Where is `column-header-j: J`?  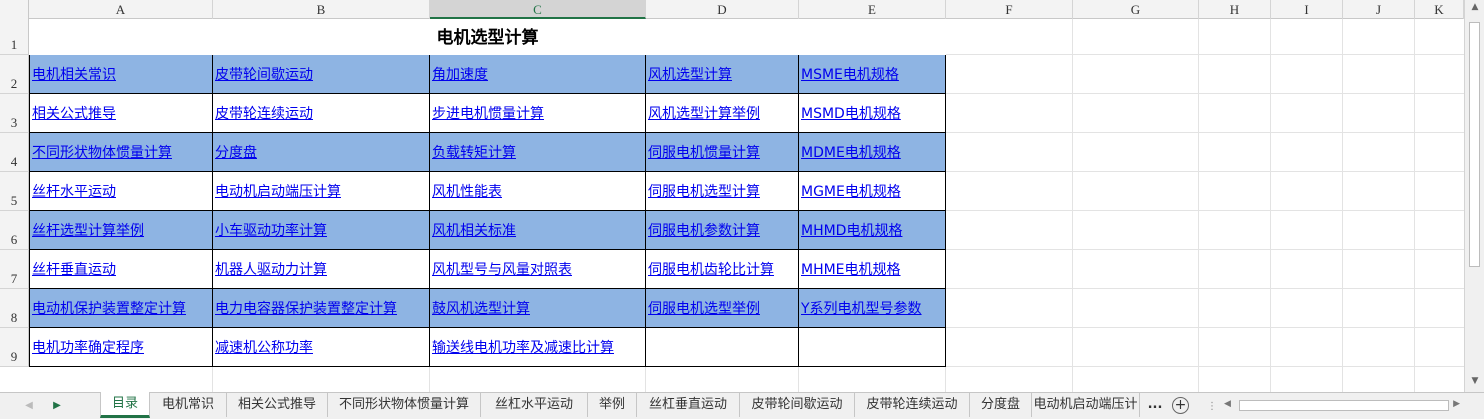
column-header-j: J is located at coordinates (1379, 9).